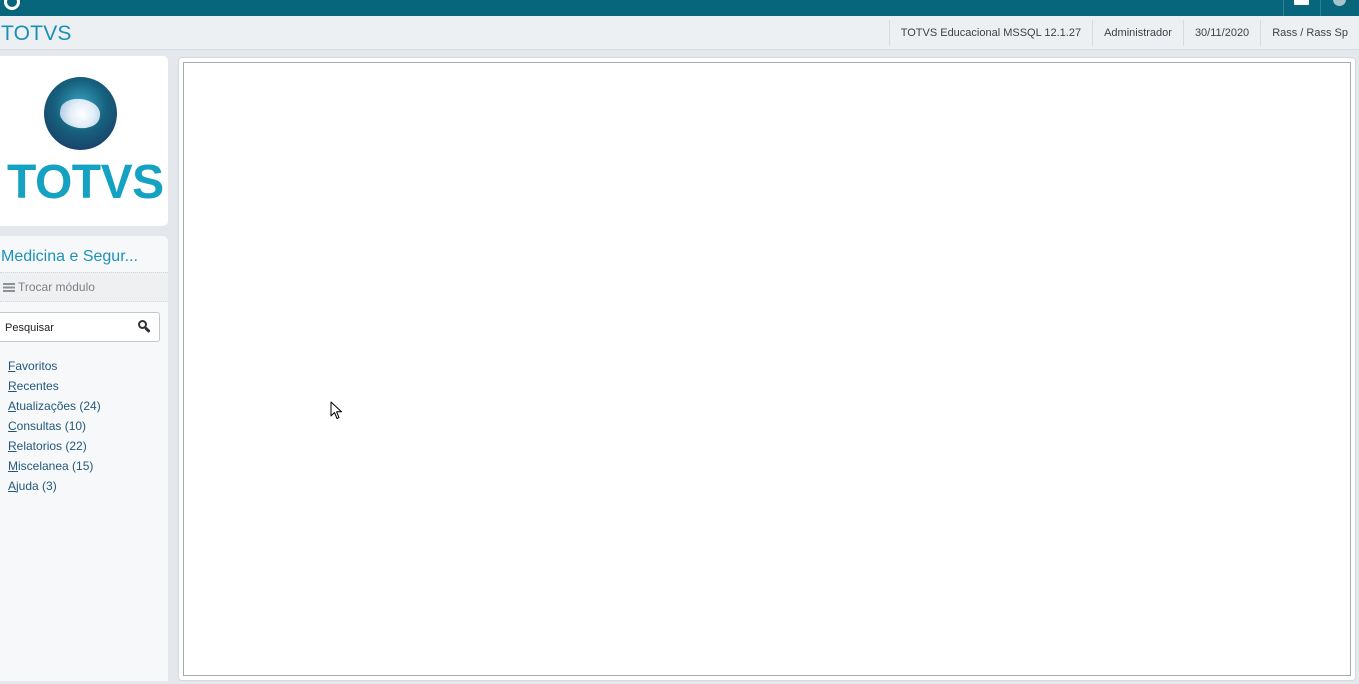 The width and height of the screenshot is (1359, 684). I want to click on brand-title: TOTVS, so click(36, 33).